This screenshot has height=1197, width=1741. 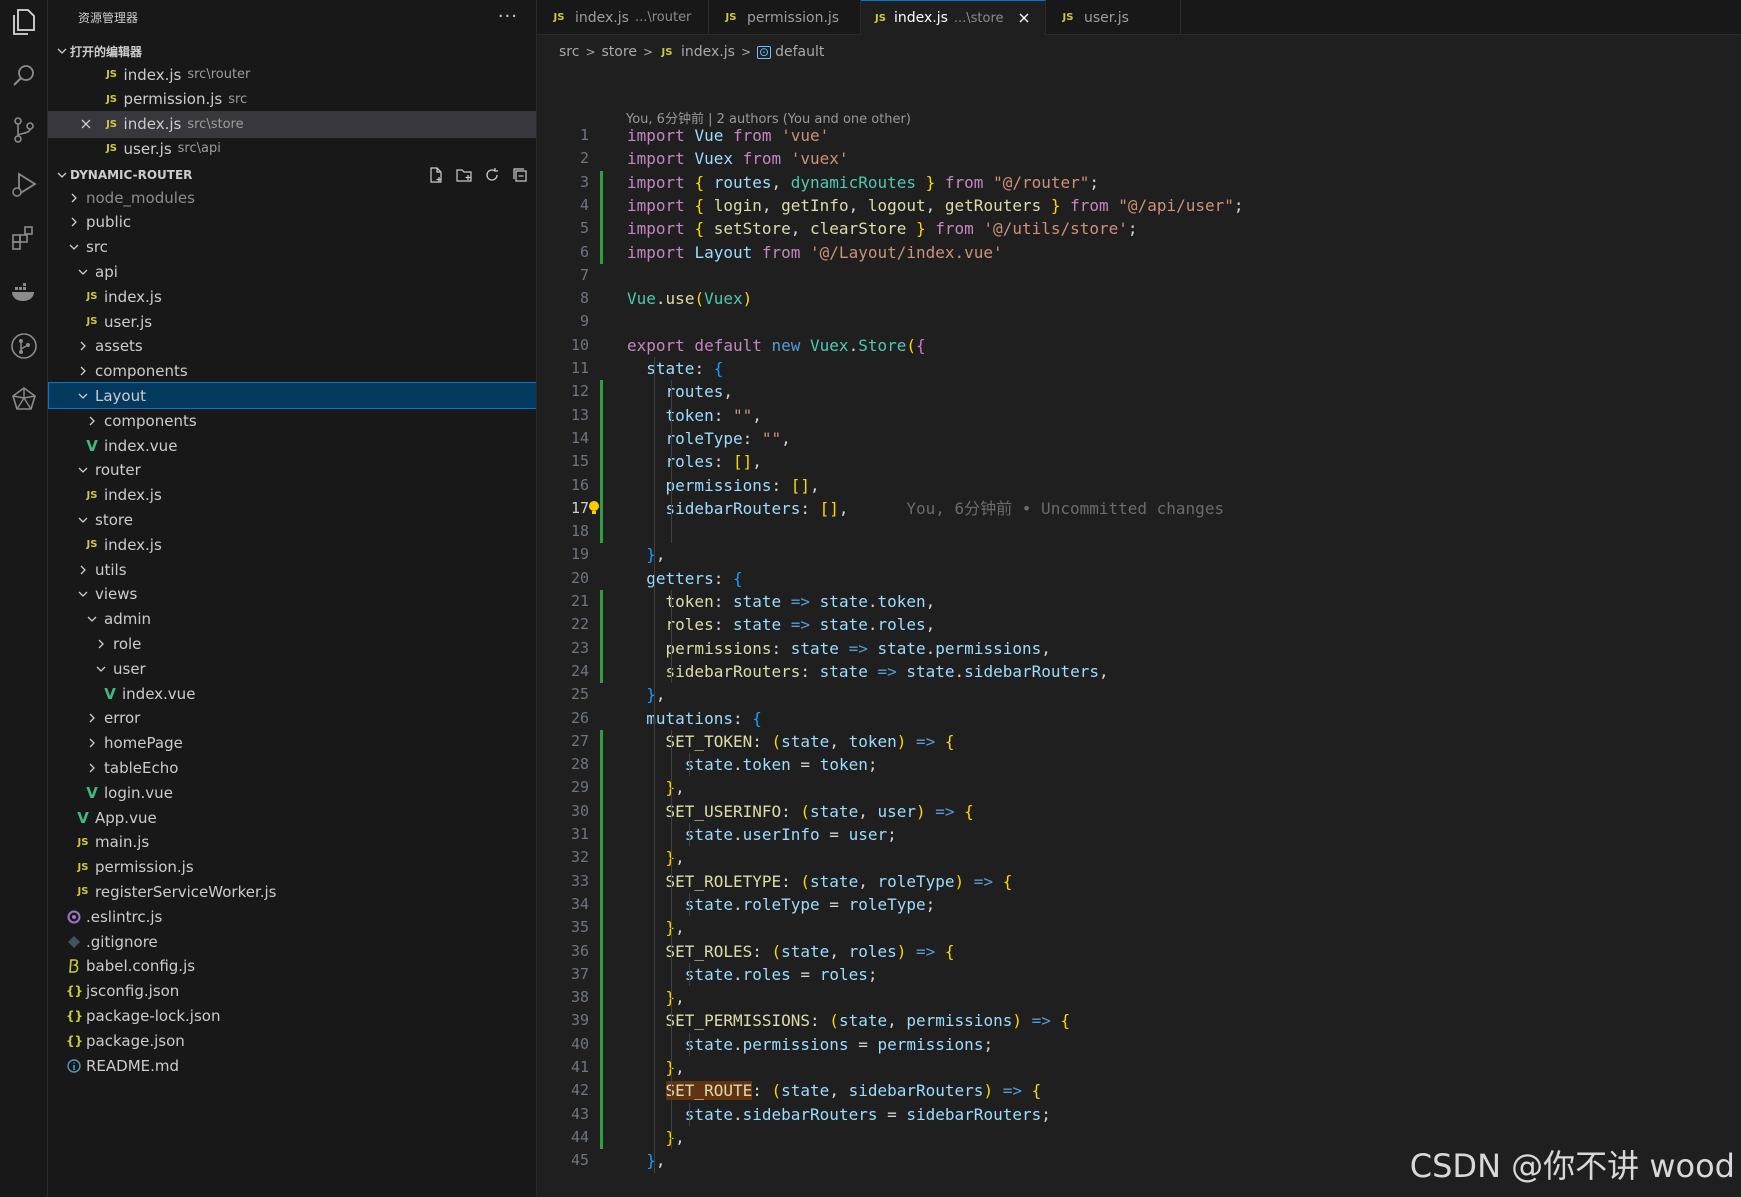 I want to click on tree-folder: role, so click(x=292, y=643).